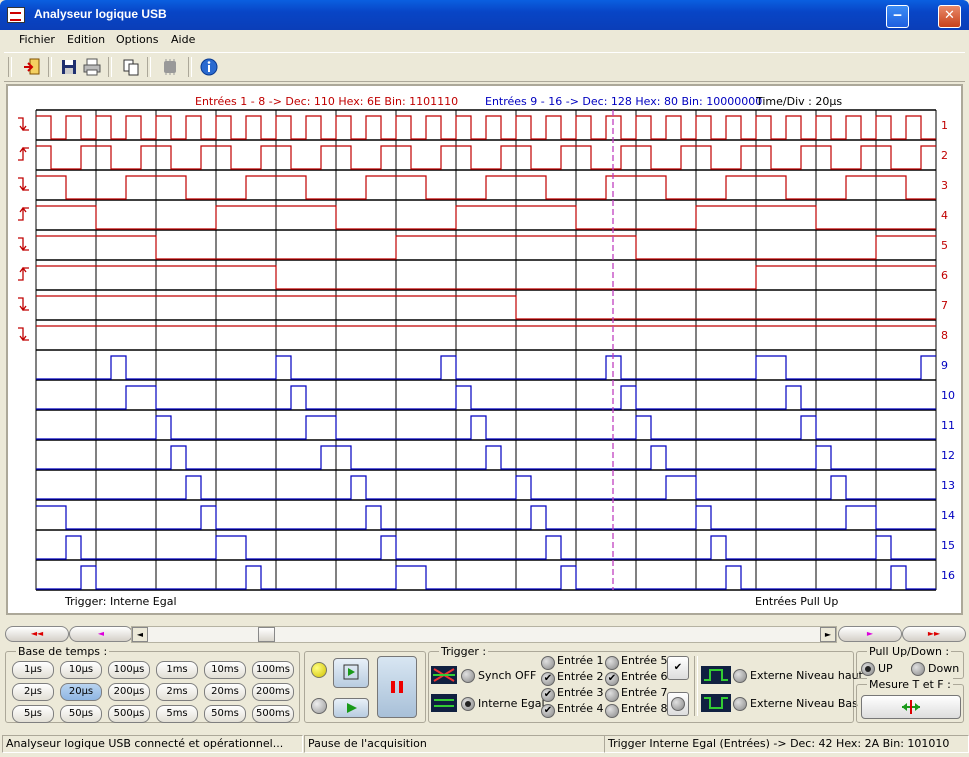 The image size is (969, 757). I want to click on timebase-button-14: 500µs, so click(129, 714).